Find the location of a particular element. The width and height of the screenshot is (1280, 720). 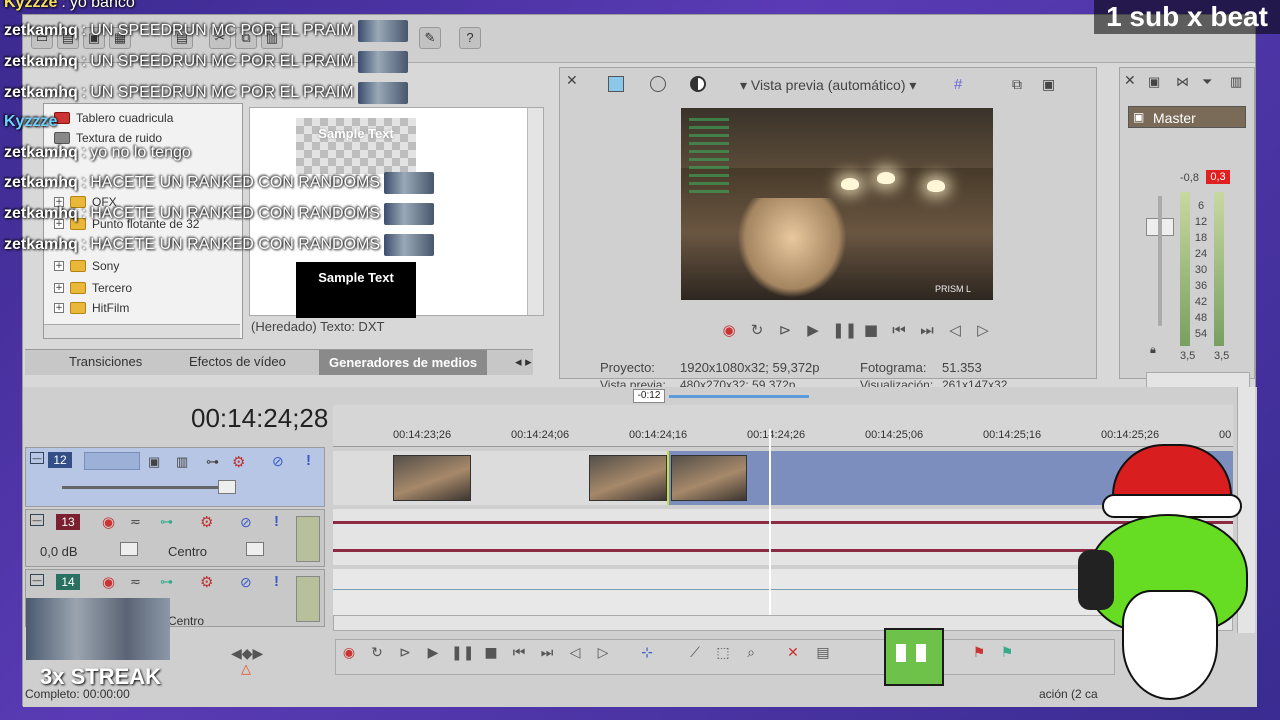

mixer-levels-icon: ▥ is located at coordinates (1236, 82).